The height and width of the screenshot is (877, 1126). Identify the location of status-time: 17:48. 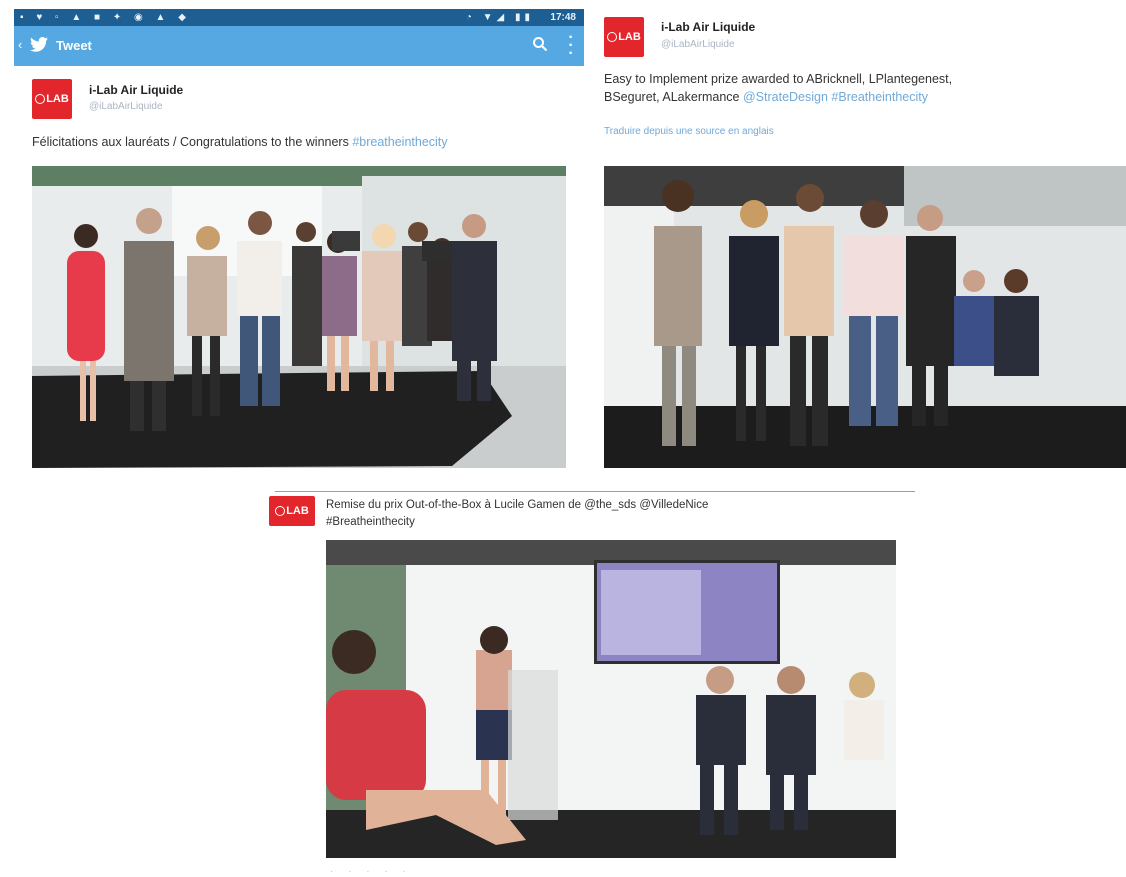
(563, 17).